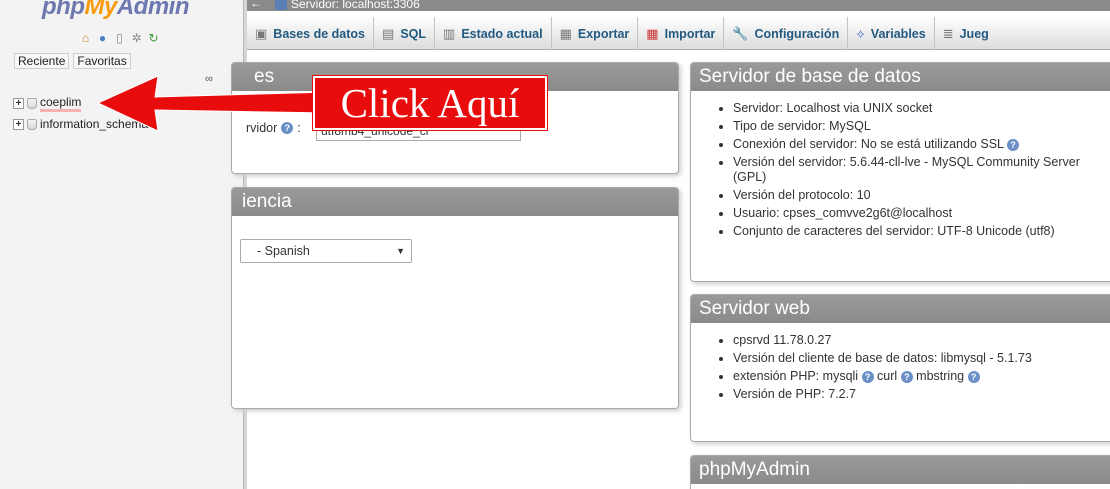  I want to click on variables-icon: ⟡, so click(860, 33).